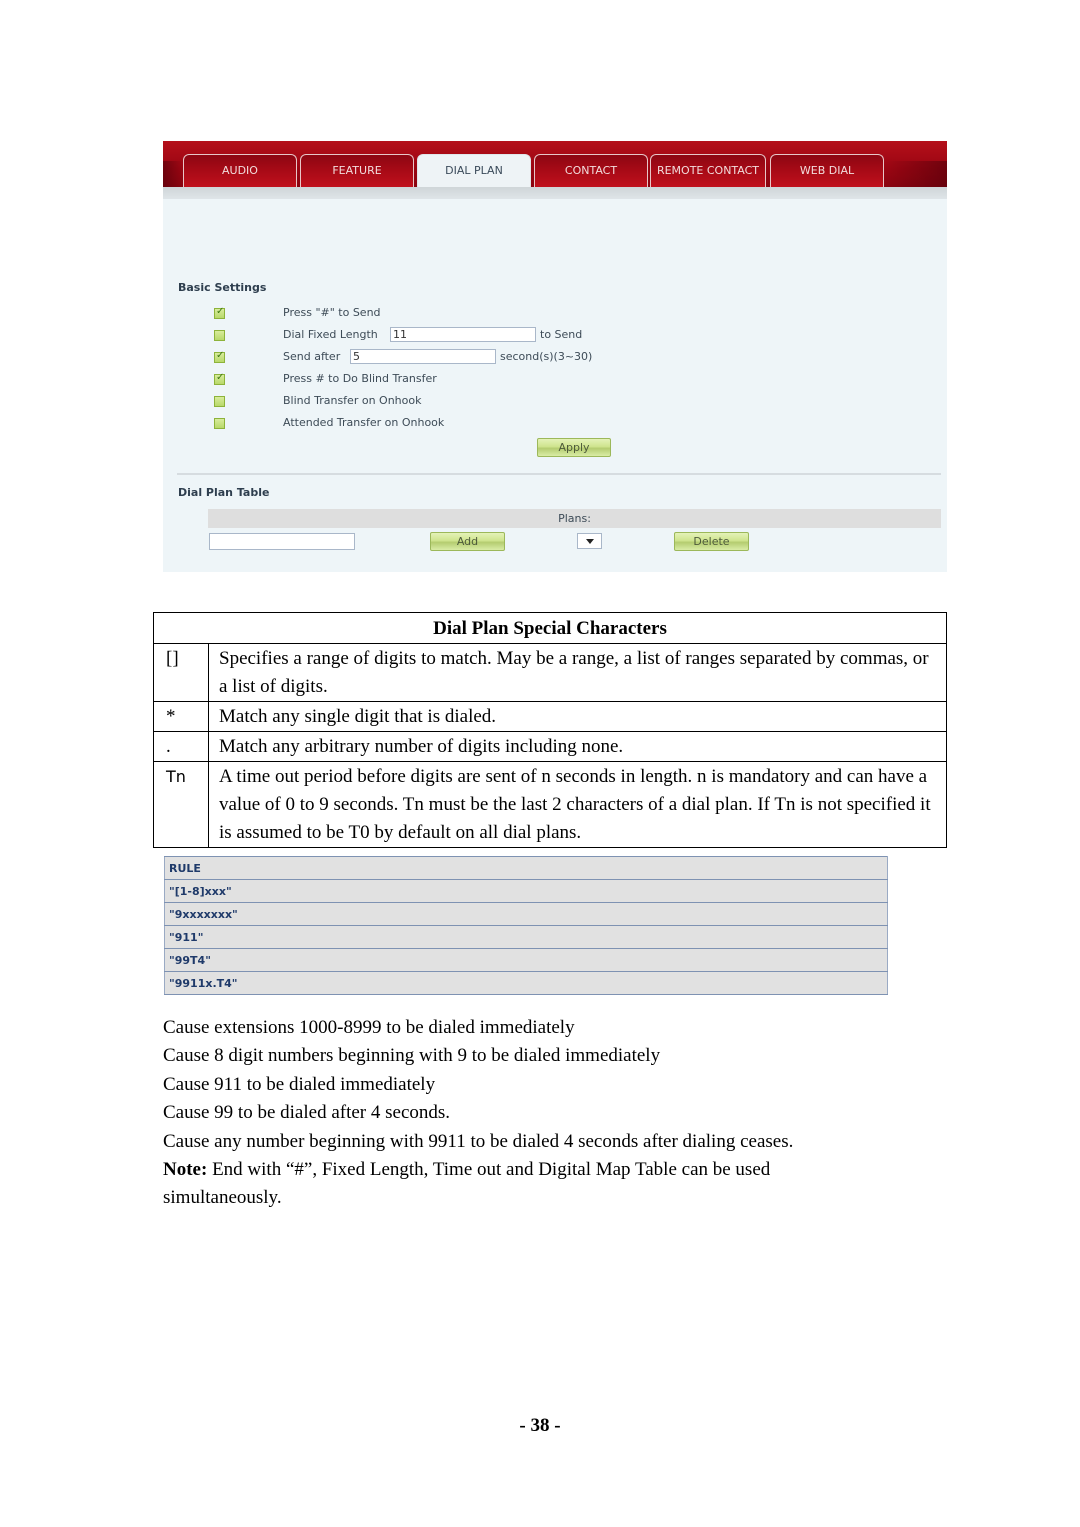  What do you see at coordinates (222, 287) in the screenshot?
I see `basic-settings-title: Basic Settings` at bounding box center [222, 287].